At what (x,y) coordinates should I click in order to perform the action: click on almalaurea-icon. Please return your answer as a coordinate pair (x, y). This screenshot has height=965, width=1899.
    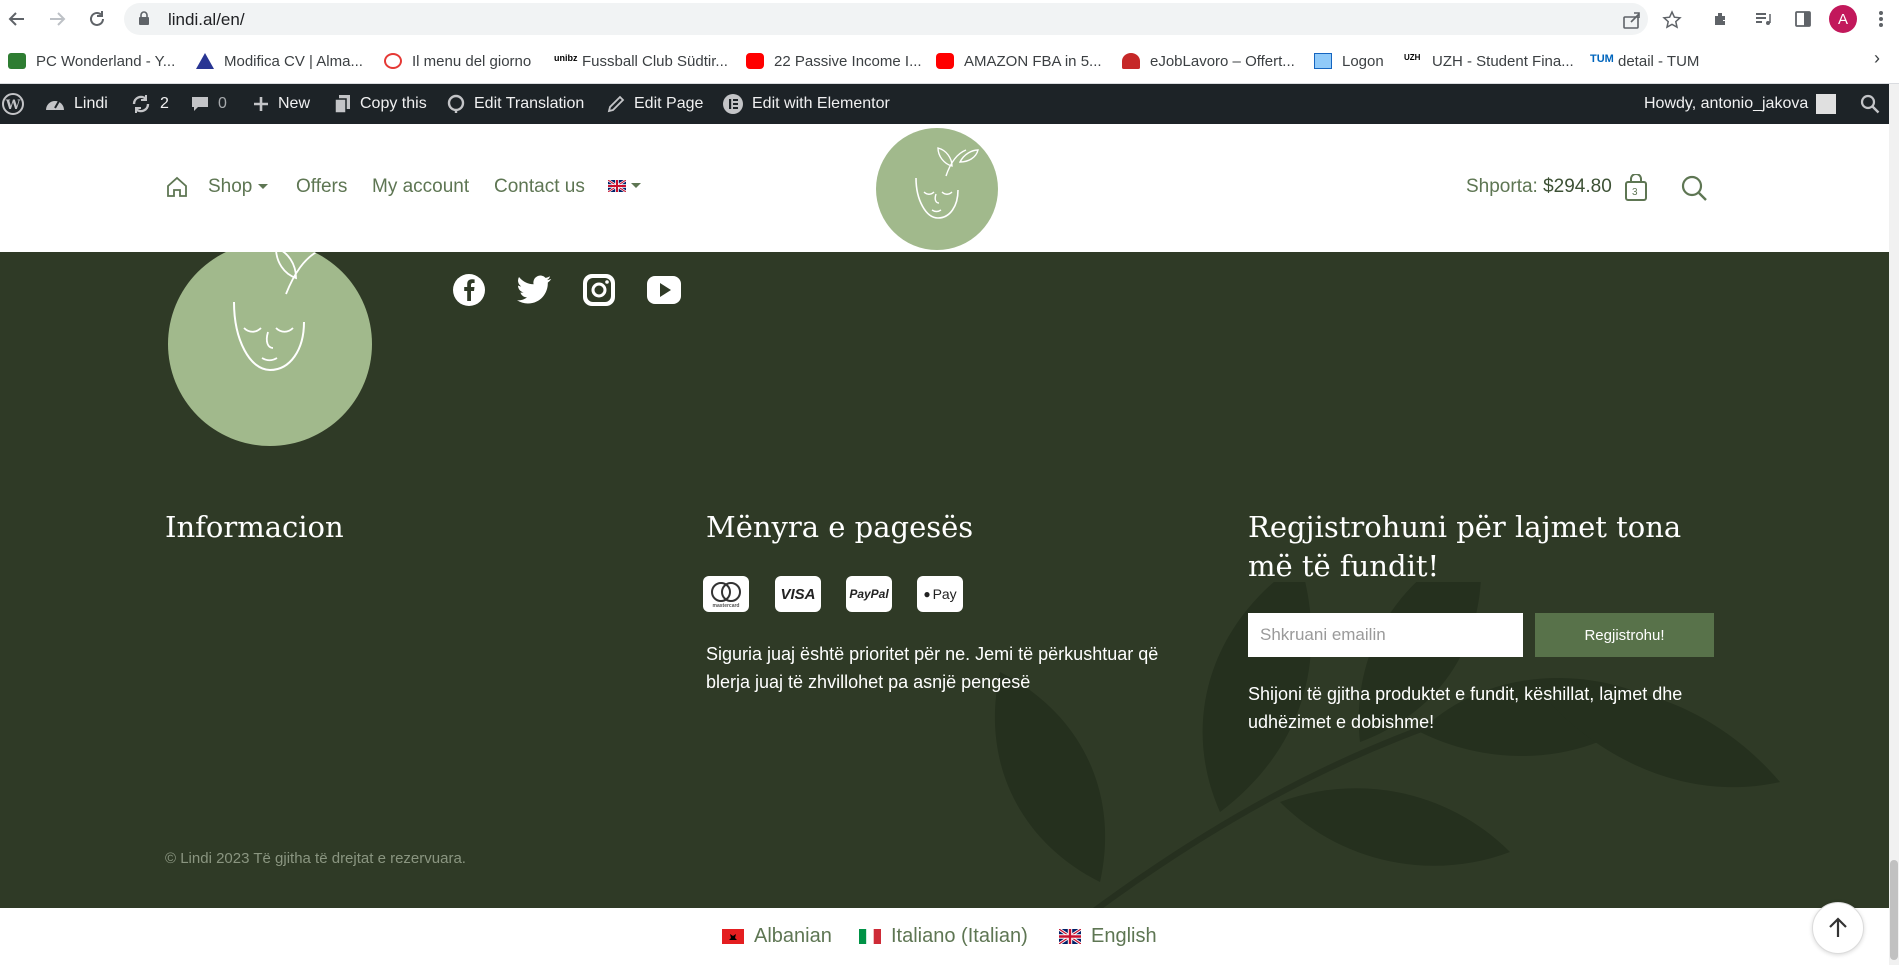
    Looking at the image, I should click on (205, 61).